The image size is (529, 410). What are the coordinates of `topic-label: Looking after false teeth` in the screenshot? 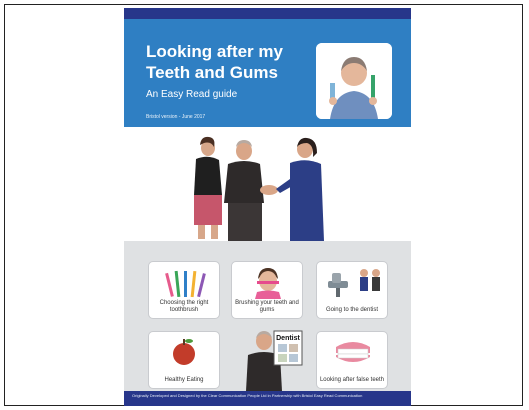 It's located at (352, 380).